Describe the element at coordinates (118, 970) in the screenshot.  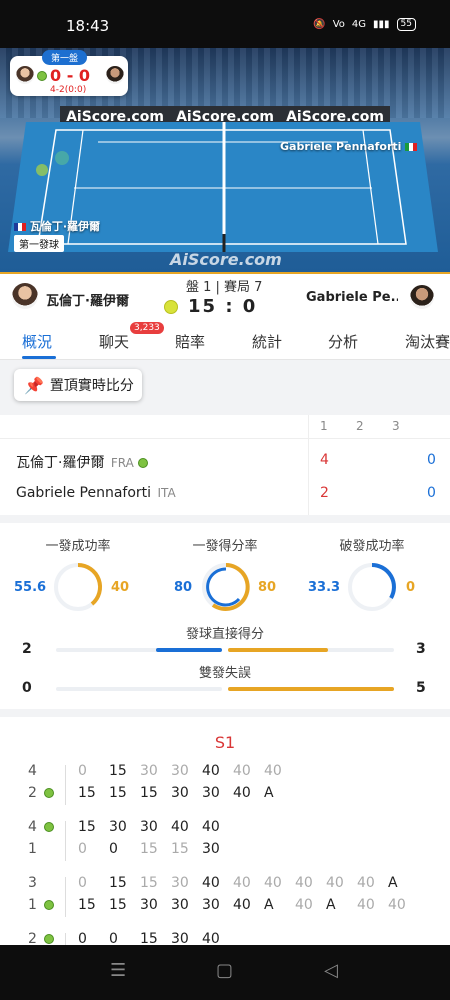
I see `recent-apps-icon: ☰` at that location.